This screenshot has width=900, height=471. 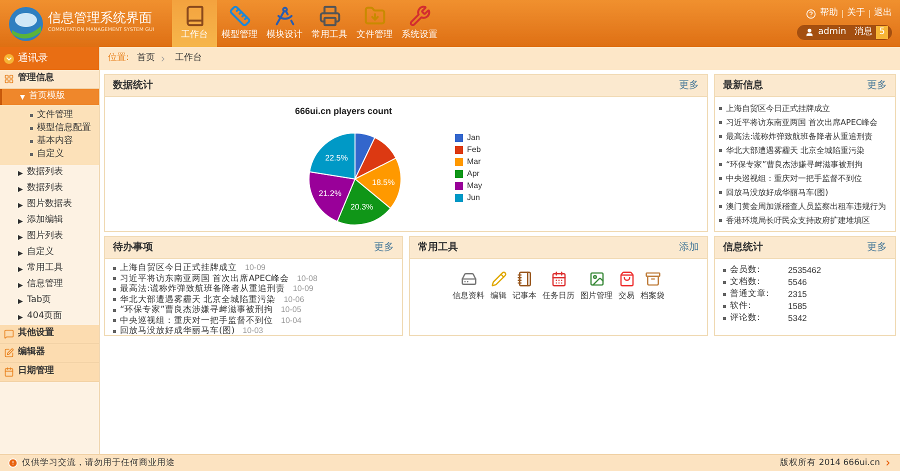 What do you see at coordinates (49, 221) in the screenshot?
I see `sidebar-item: 添加编辑` at bounding box center [49, 221].